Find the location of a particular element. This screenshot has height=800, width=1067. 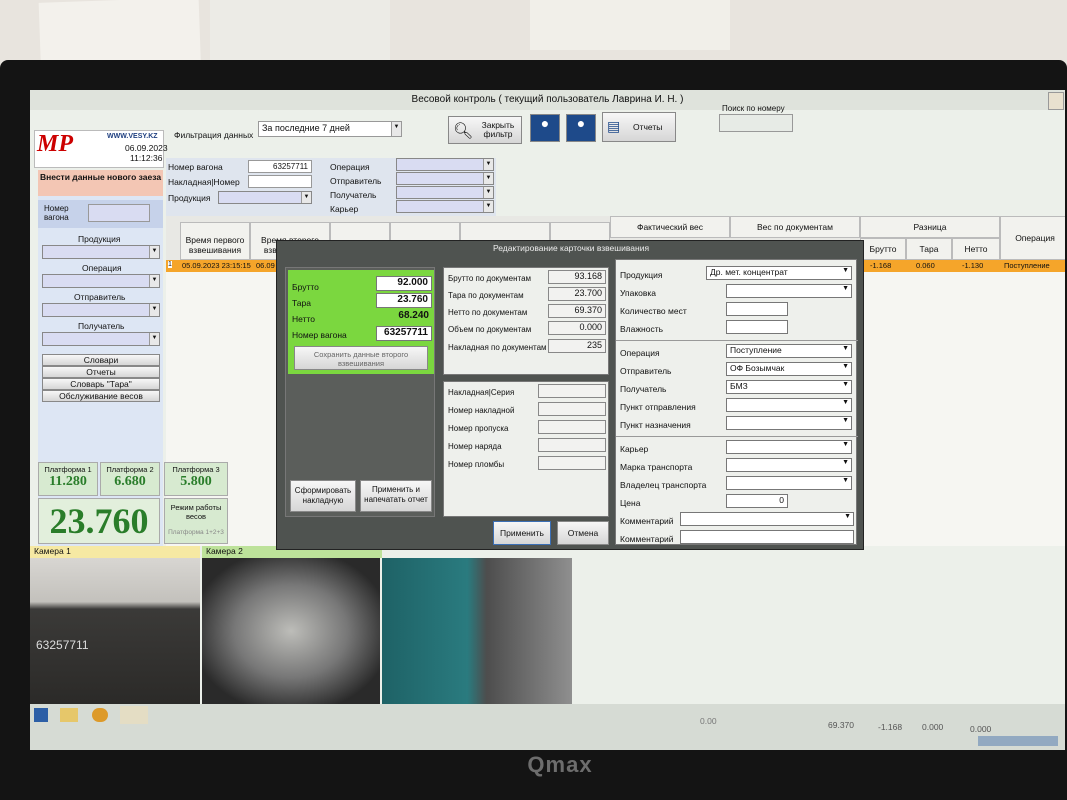

footer-total-4: 0.000 is located at coordinates (933, 727).